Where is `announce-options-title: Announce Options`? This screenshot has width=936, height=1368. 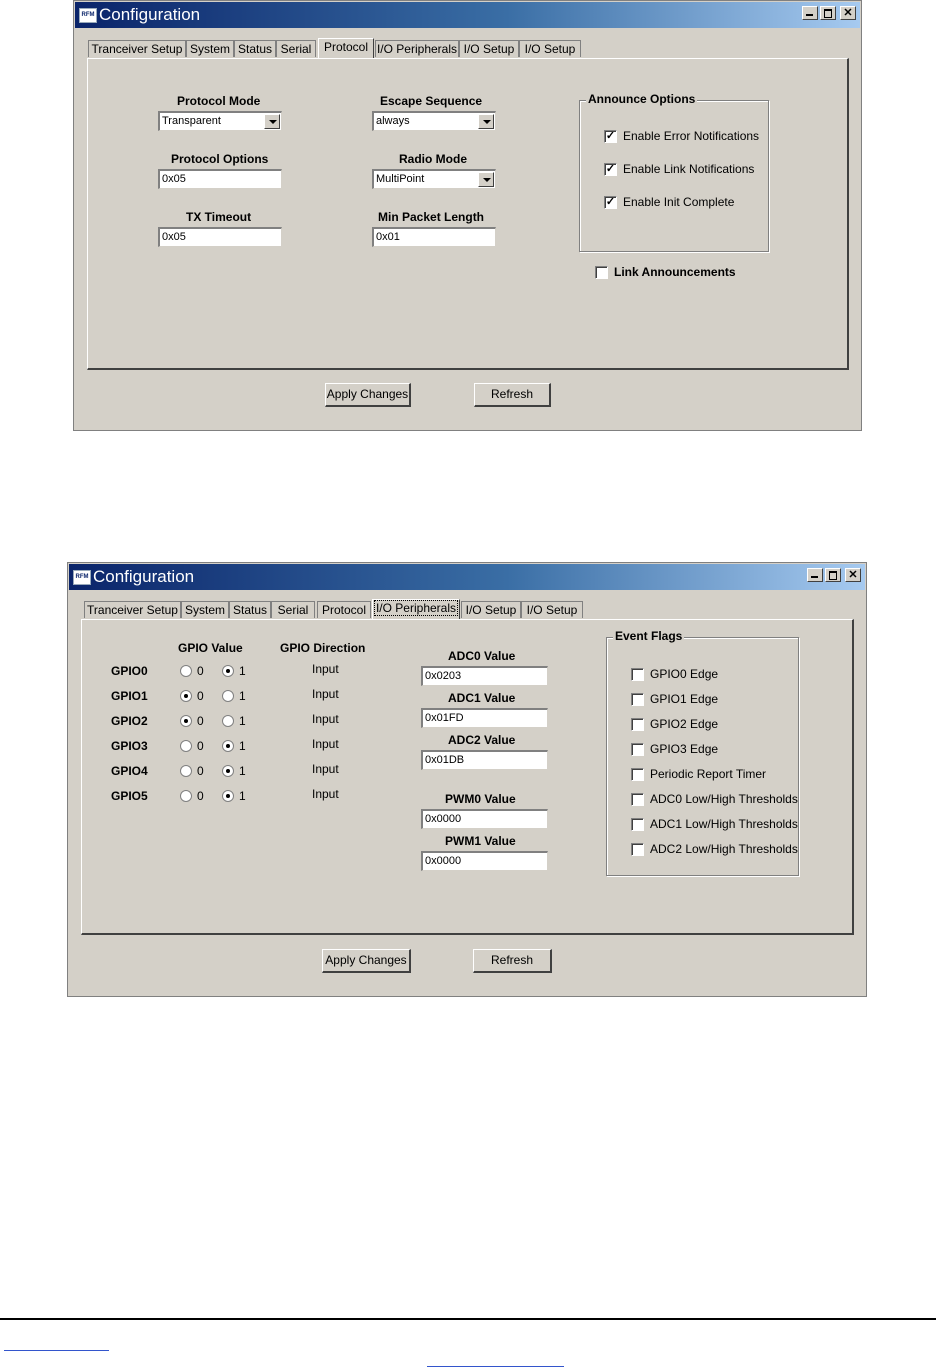
announce-options-title: Announce Options is located at coordinates (642, 99).